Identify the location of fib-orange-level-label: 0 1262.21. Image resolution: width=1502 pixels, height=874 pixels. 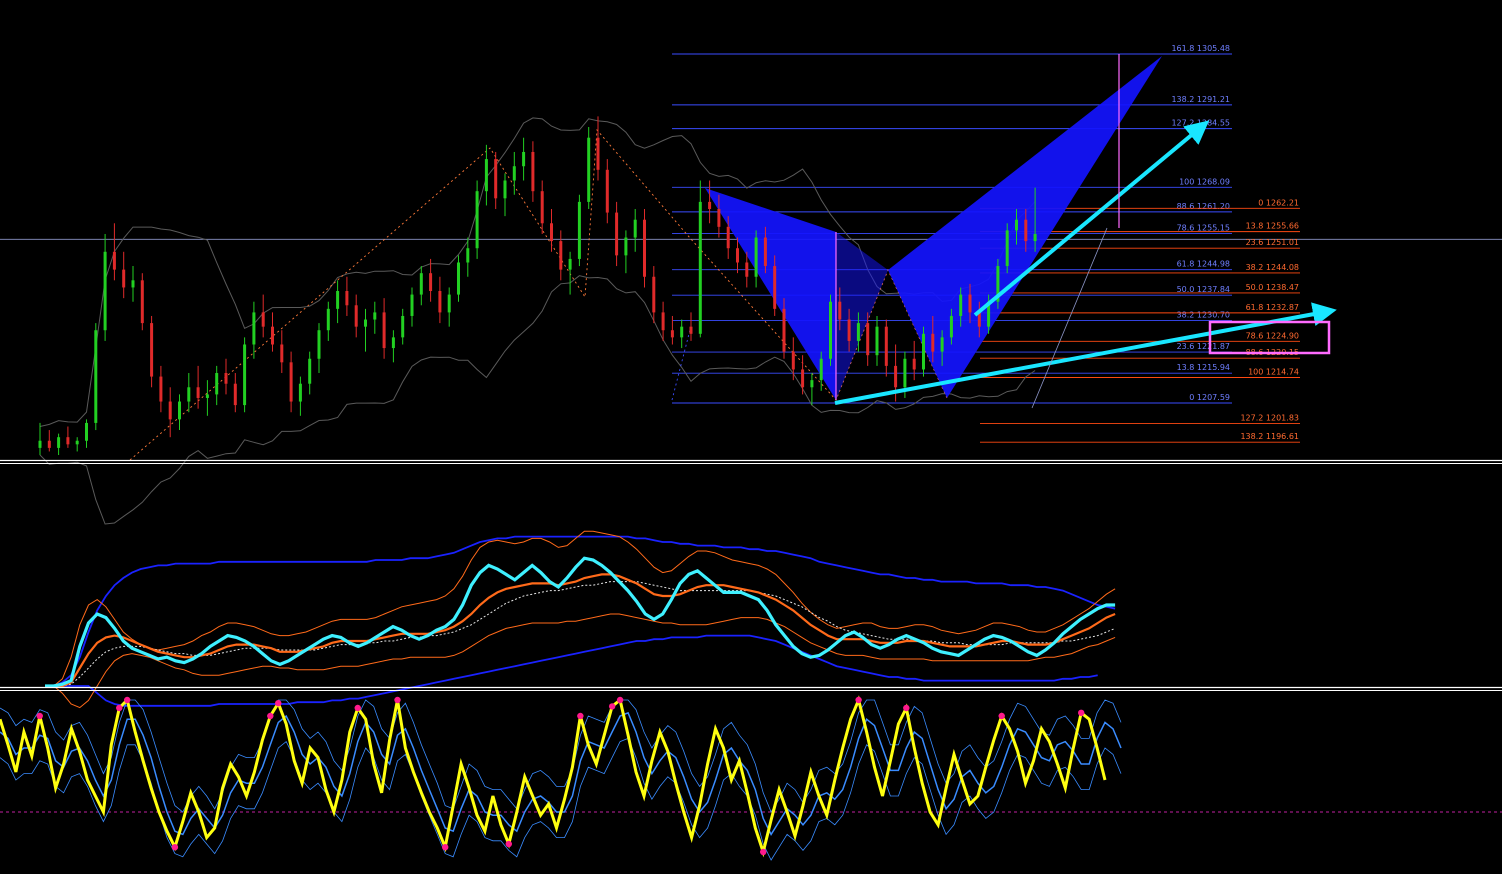
(1278, 202).